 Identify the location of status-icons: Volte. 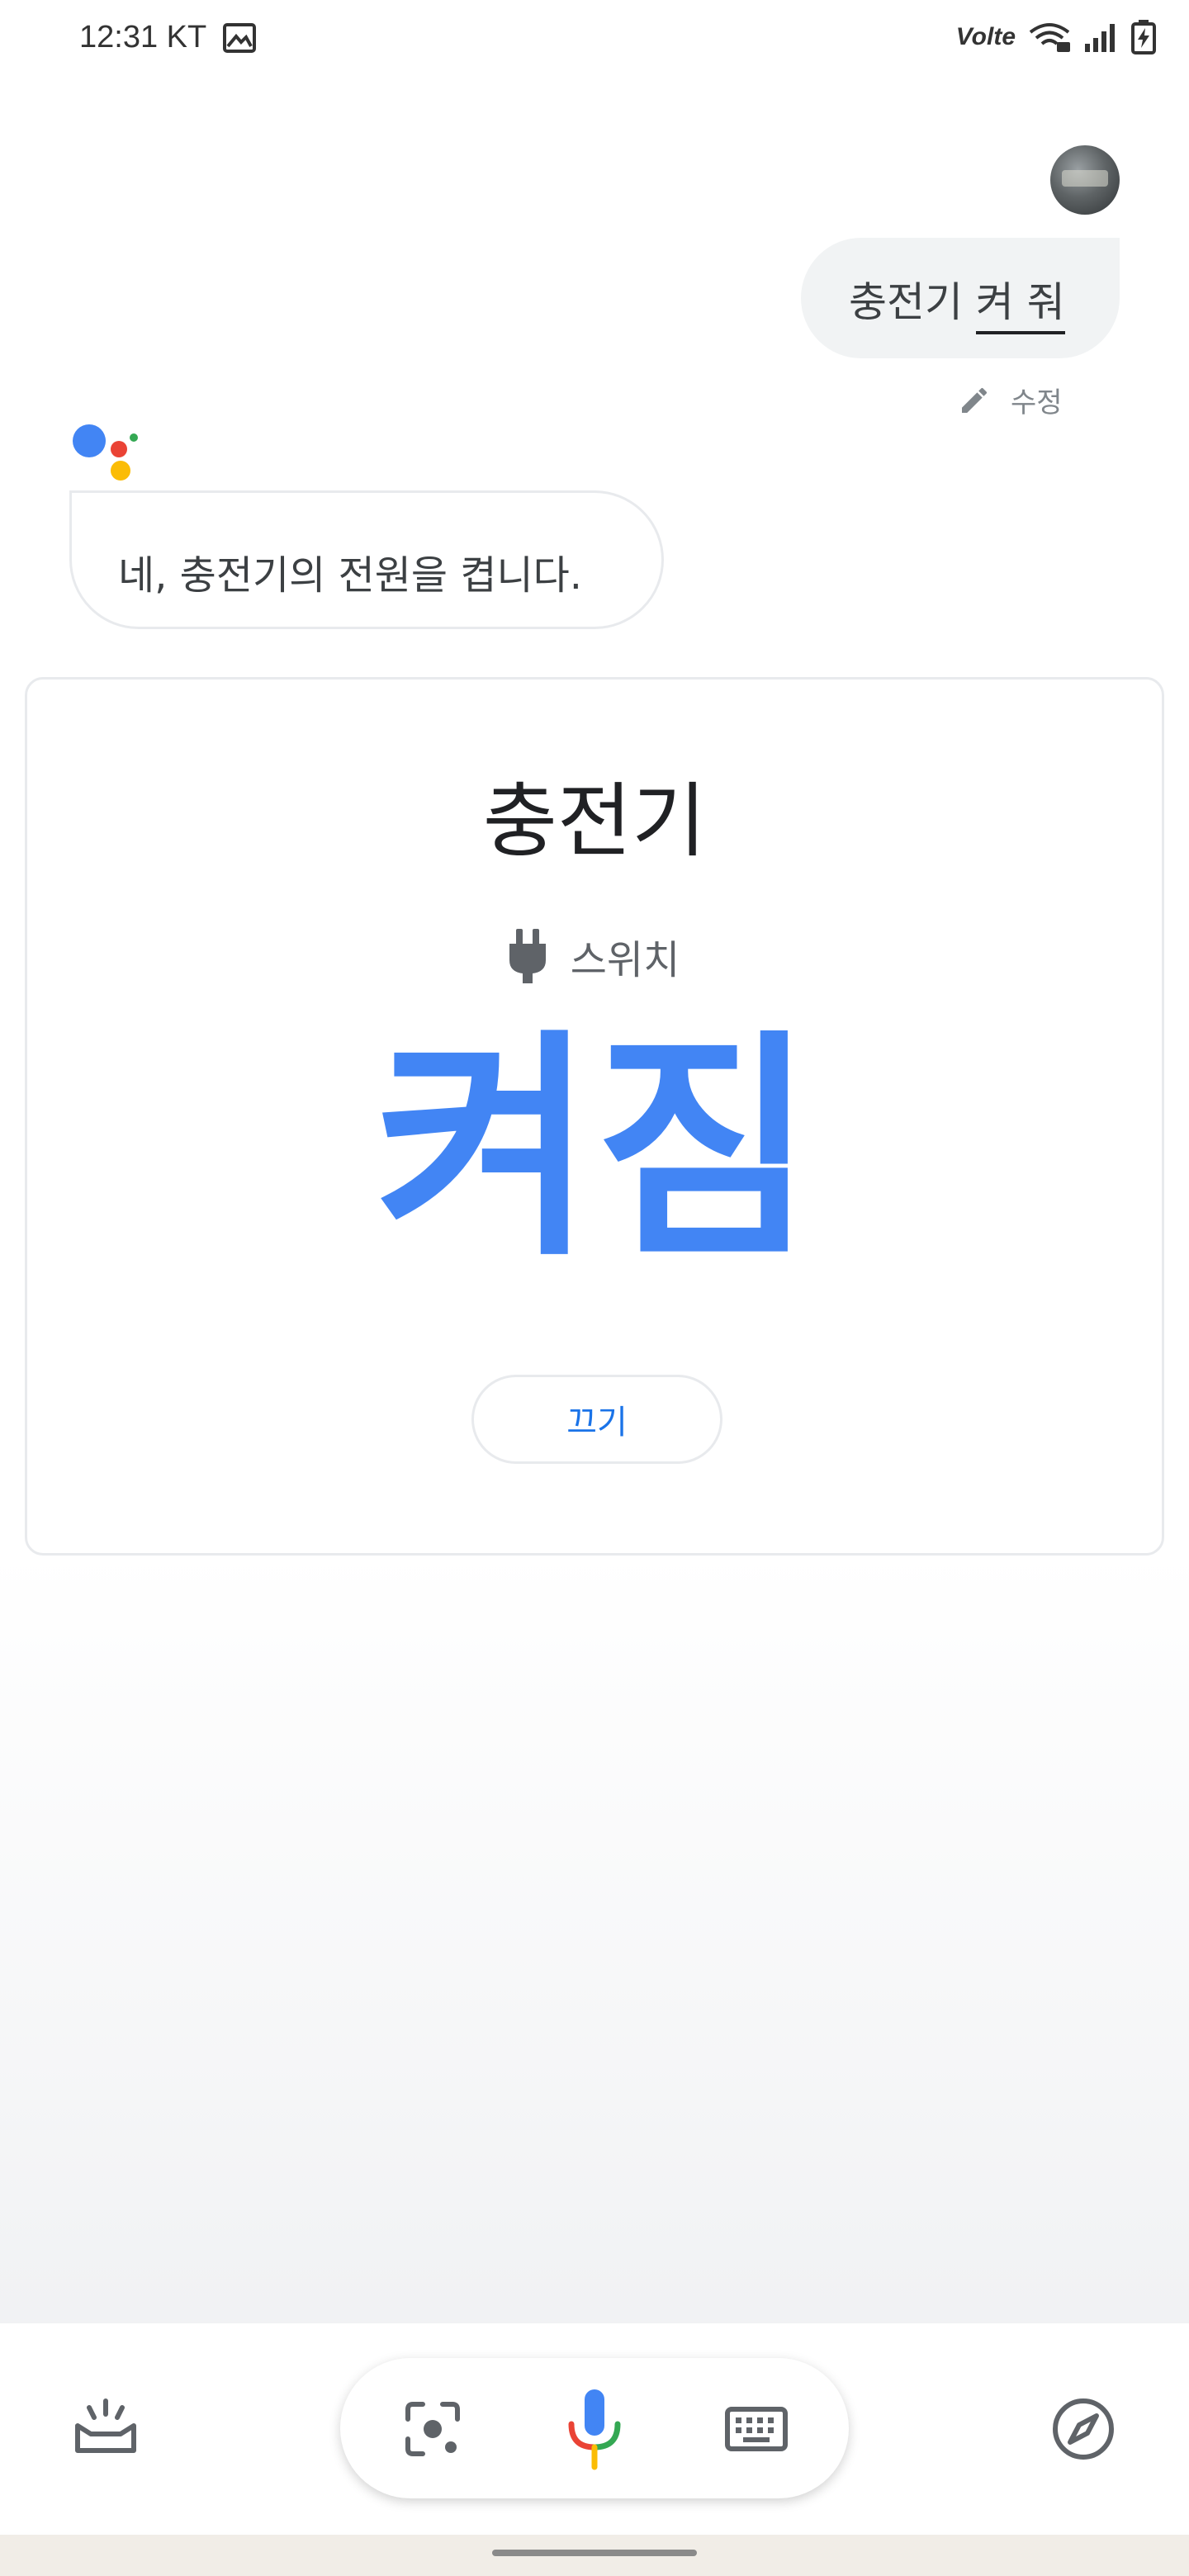
(1056, 37).